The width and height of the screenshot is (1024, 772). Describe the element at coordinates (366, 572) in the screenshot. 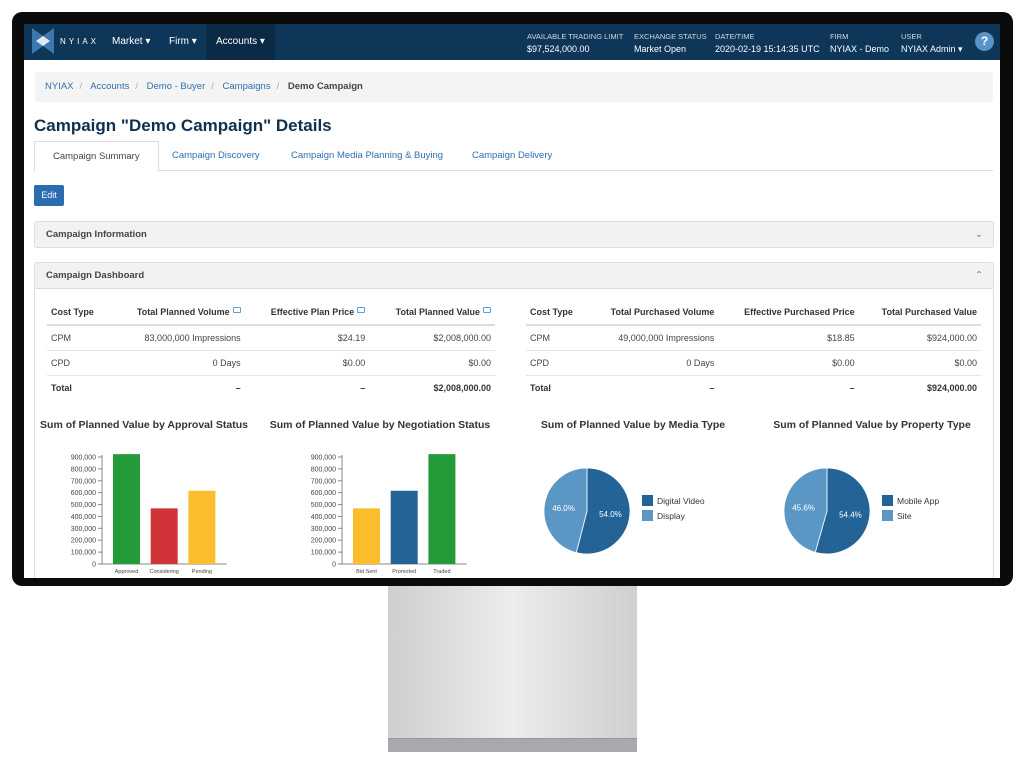

I see `x-tick-label: Bid Sent` at that location.